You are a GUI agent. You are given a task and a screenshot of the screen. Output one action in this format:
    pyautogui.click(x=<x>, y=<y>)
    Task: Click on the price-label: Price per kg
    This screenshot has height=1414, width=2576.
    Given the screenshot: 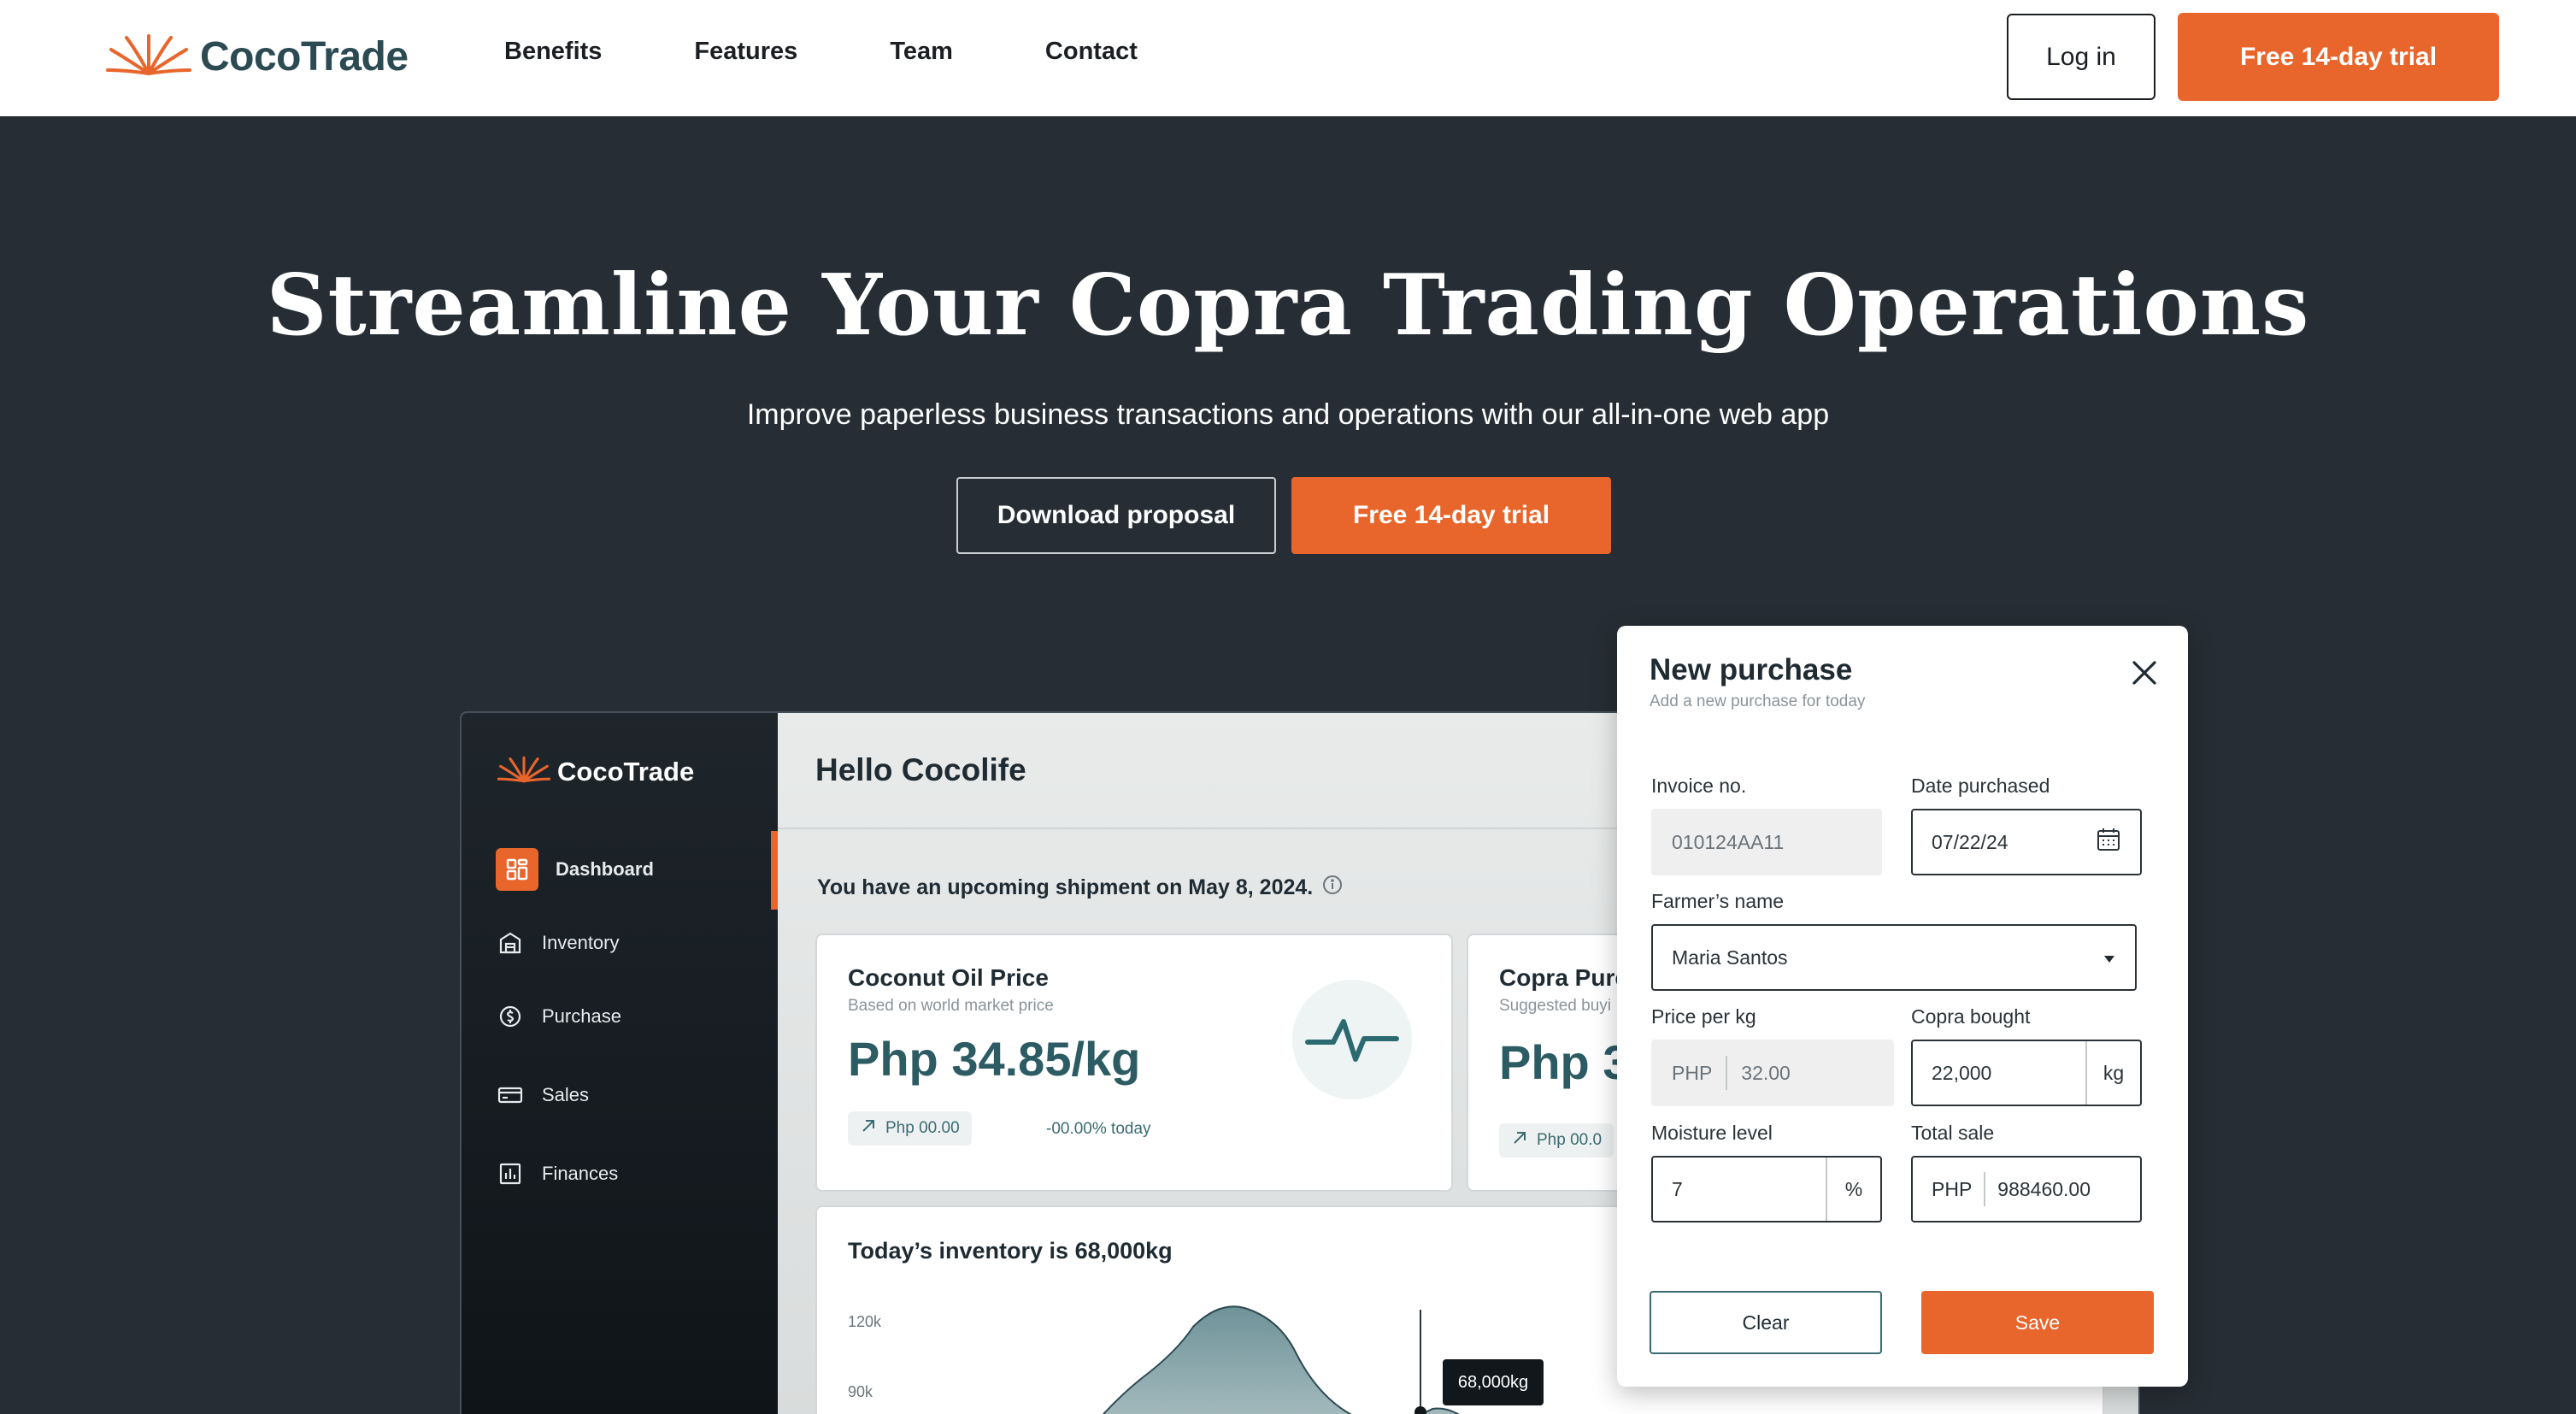 What is the action you would take?
    pyautogui.click(x=1703, y=1016)
    